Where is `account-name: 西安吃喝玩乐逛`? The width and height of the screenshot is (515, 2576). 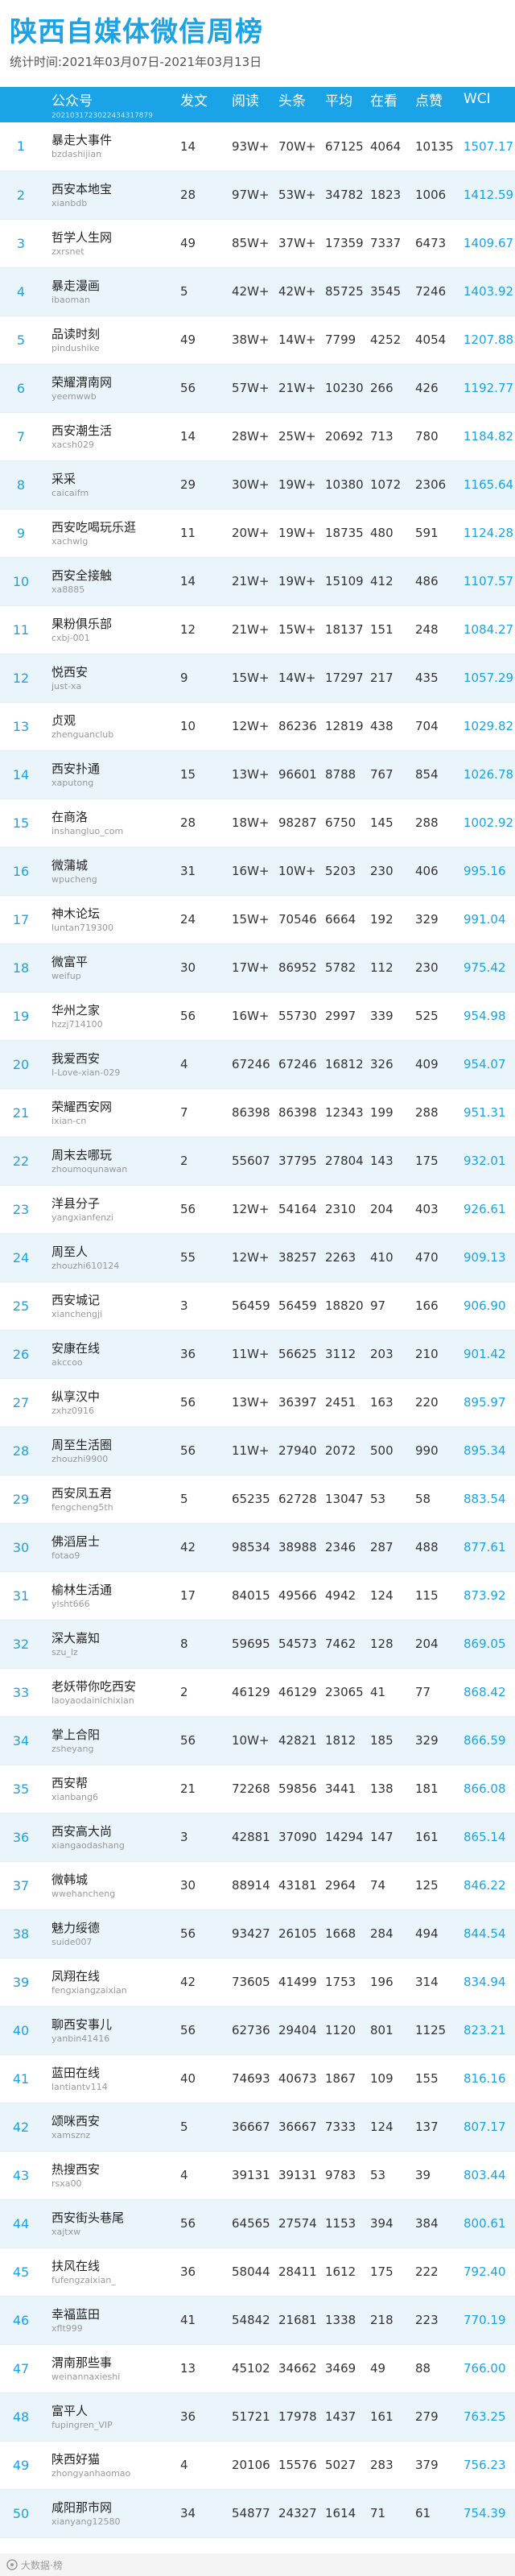
account-name: 西安吃喝玩乐逛 is located at coordinates (113, 527).